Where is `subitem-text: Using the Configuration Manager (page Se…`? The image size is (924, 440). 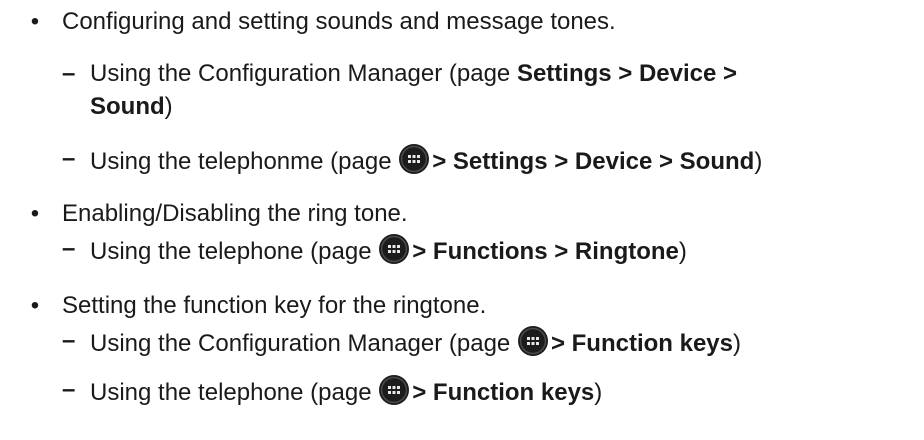 subitem-text: Using the Configuration Manager (page Se… is located at coordinates (414, 73).